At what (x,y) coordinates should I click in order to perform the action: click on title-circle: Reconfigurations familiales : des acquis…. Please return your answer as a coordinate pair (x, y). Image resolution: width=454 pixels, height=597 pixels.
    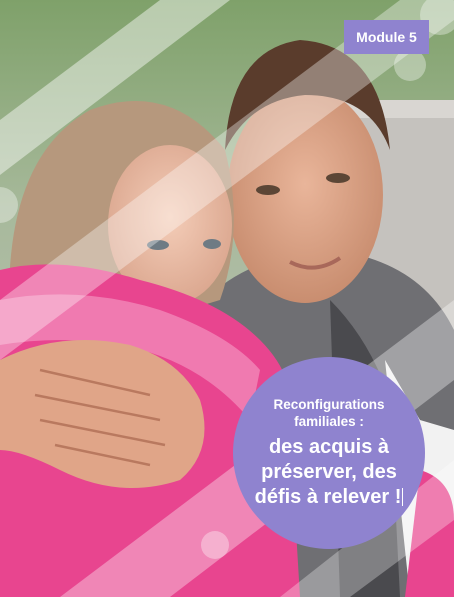
    Looking at the image, I should click on (329, 453).